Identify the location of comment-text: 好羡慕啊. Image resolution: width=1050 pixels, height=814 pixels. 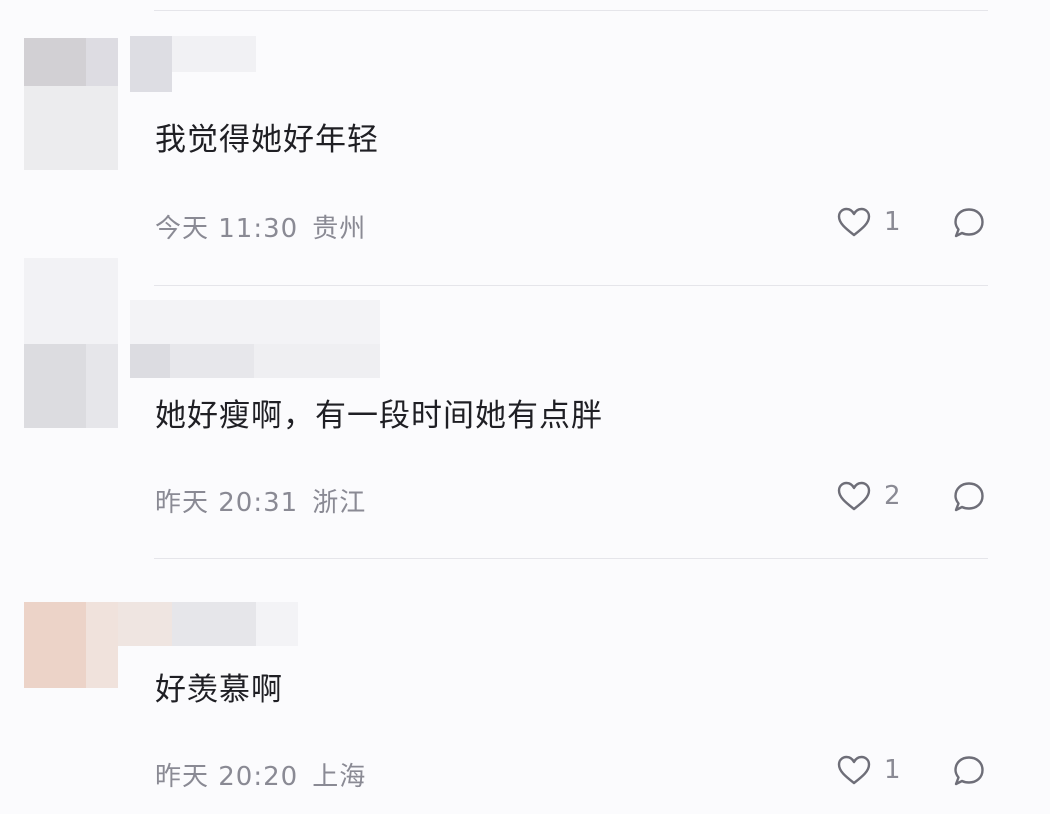
(219, 690).